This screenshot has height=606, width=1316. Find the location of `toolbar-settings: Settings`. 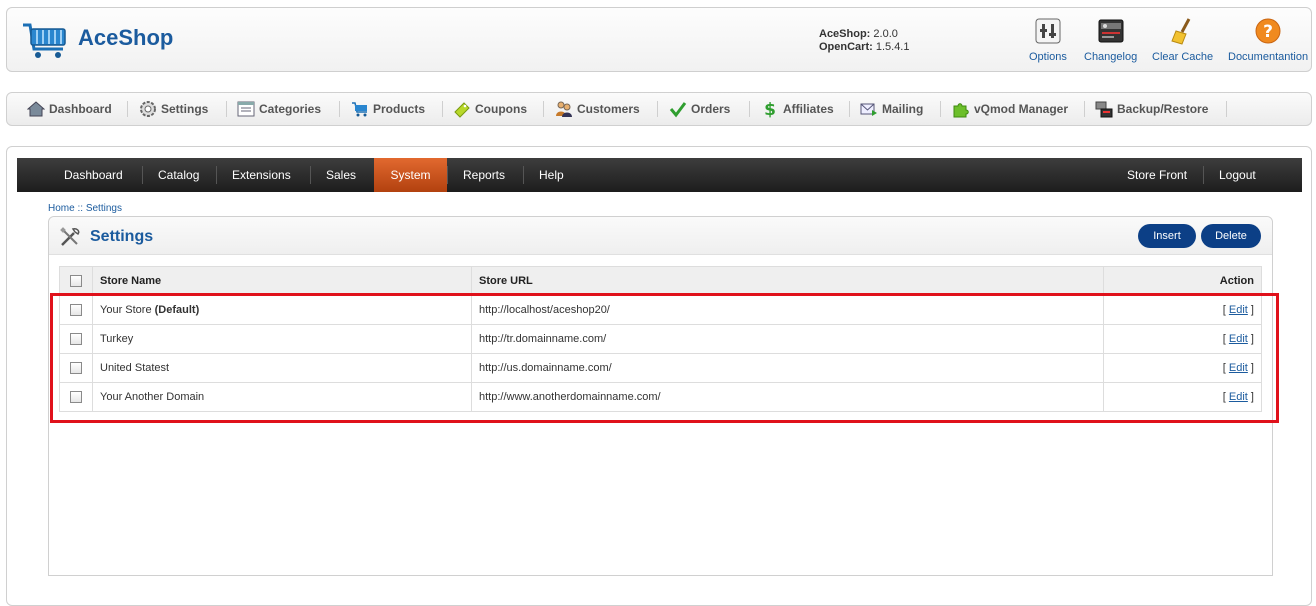

toolbar-settings: Settings is located at coordinates (173, 109).